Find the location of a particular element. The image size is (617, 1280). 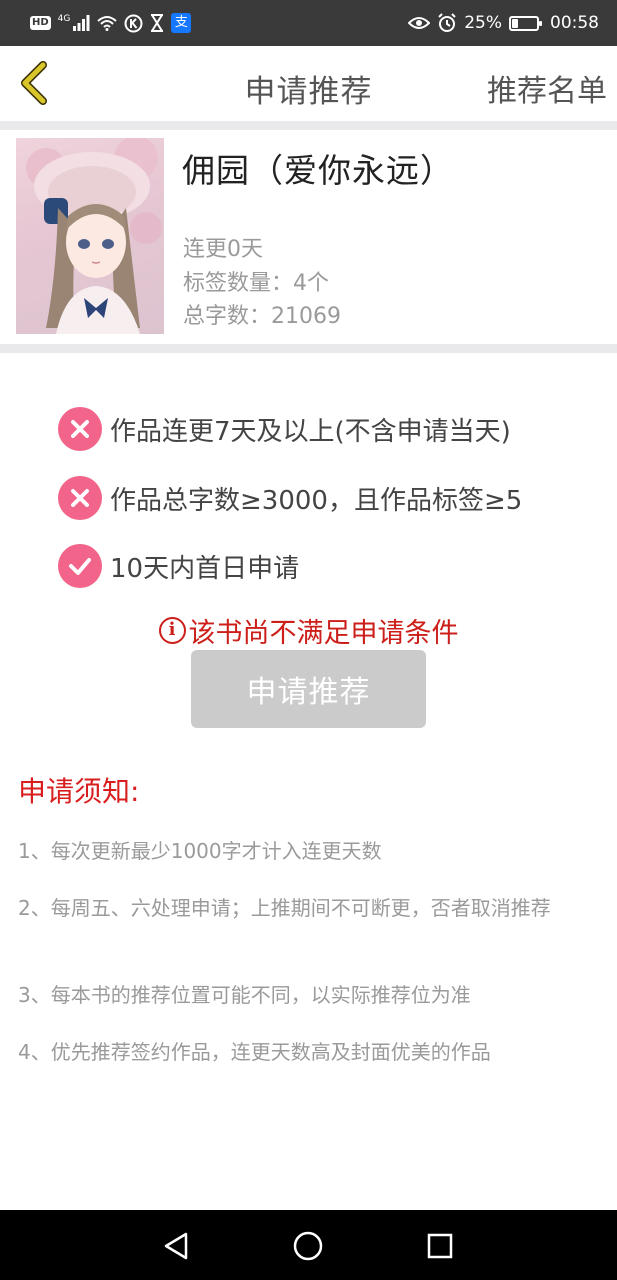

square-recents-icon is located at coordinates (440, 1246).